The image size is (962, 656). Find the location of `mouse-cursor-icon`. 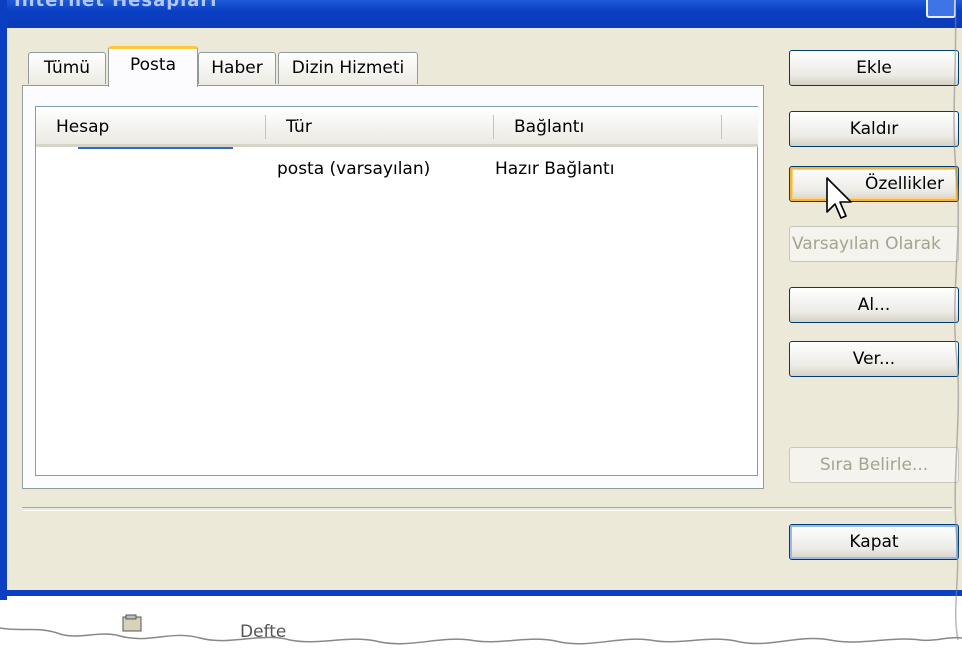

mouse-cursor-icon is located at coordinates (839, 198).